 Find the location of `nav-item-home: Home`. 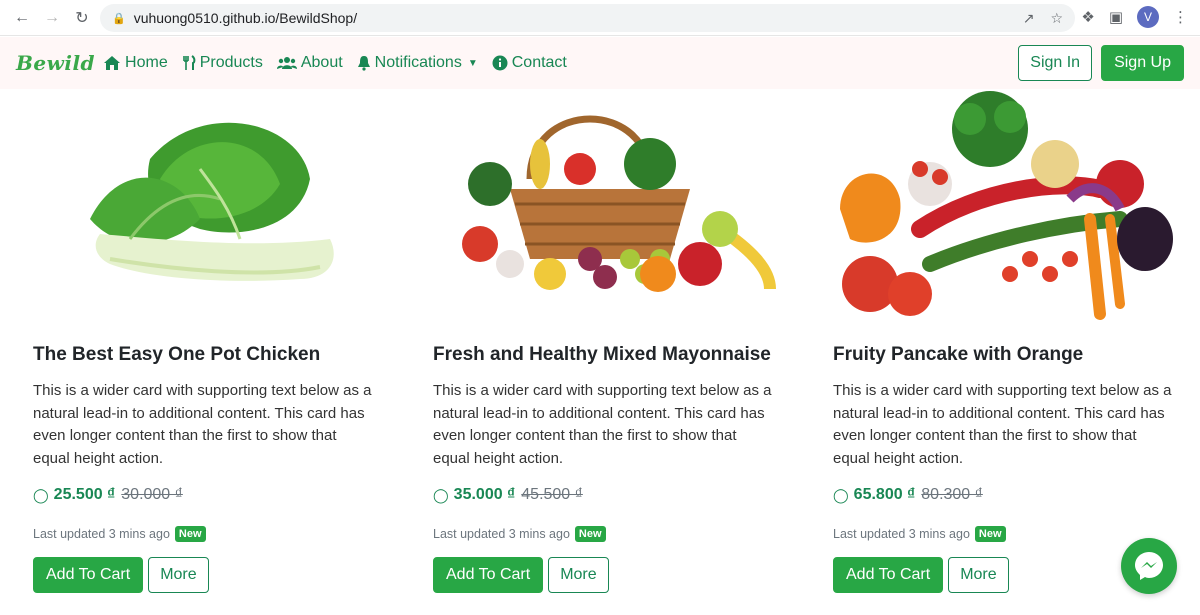

nav-item-home: Home is located at coordinates (135, 63).